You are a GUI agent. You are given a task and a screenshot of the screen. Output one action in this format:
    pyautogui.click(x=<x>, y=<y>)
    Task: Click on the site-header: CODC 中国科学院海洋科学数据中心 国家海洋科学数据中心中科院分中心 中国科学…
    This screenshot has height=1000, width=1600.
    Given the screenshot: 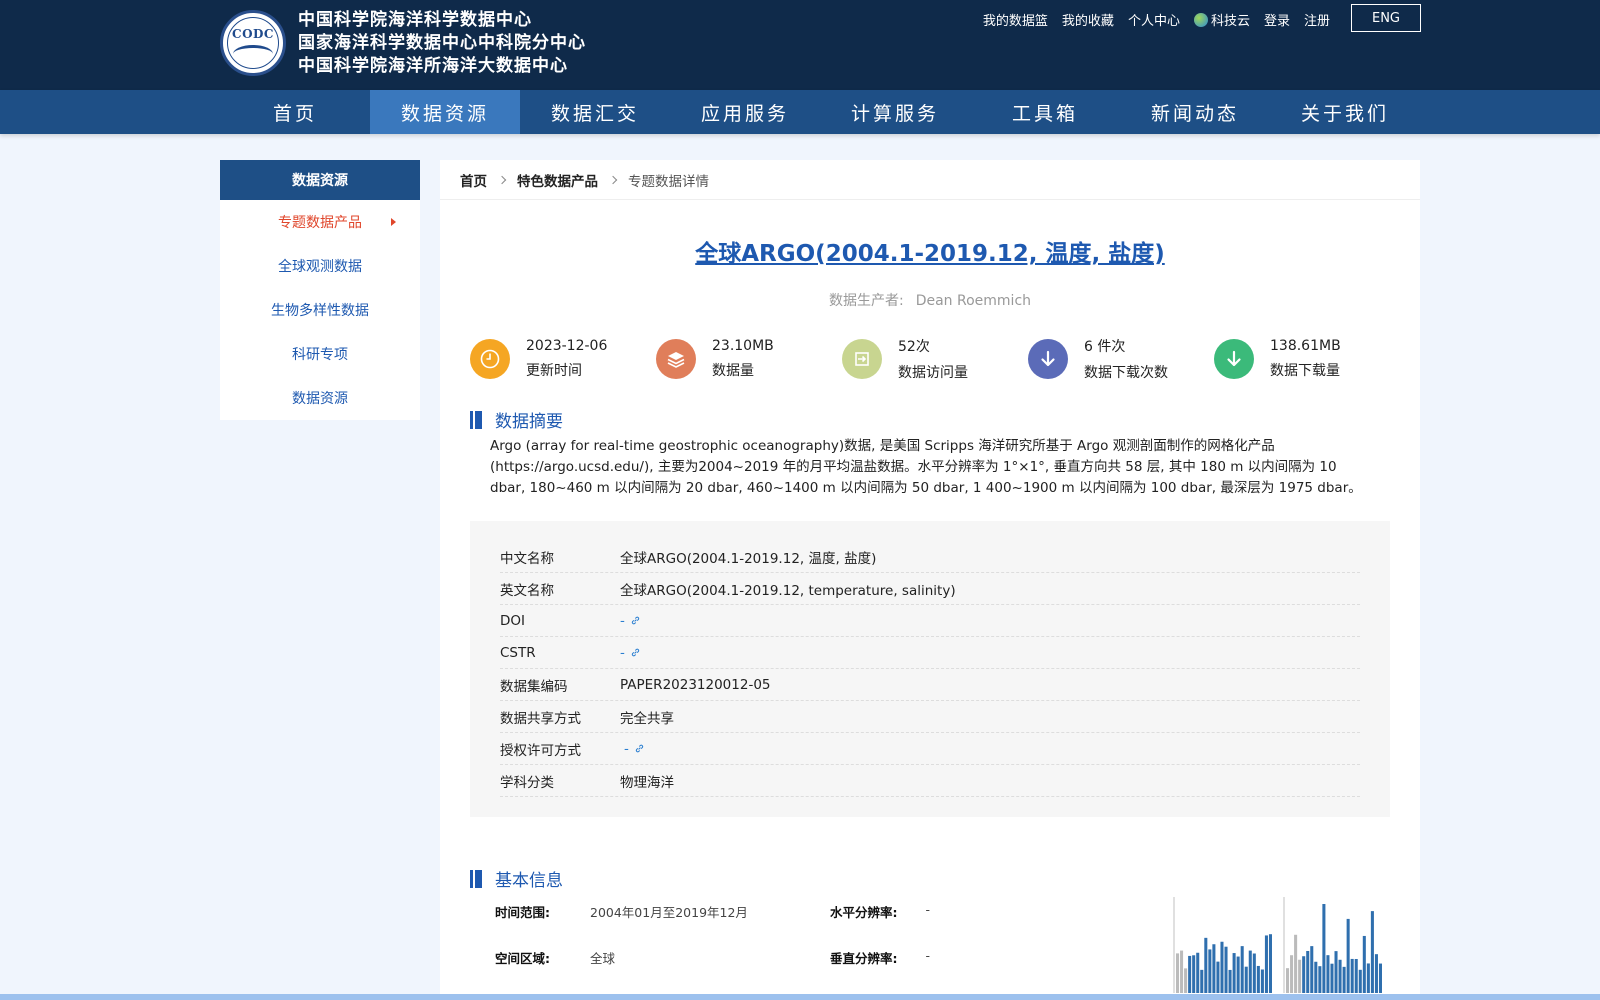 What is the action you would take?
    pyautogui.click(x=800, y=45)
    